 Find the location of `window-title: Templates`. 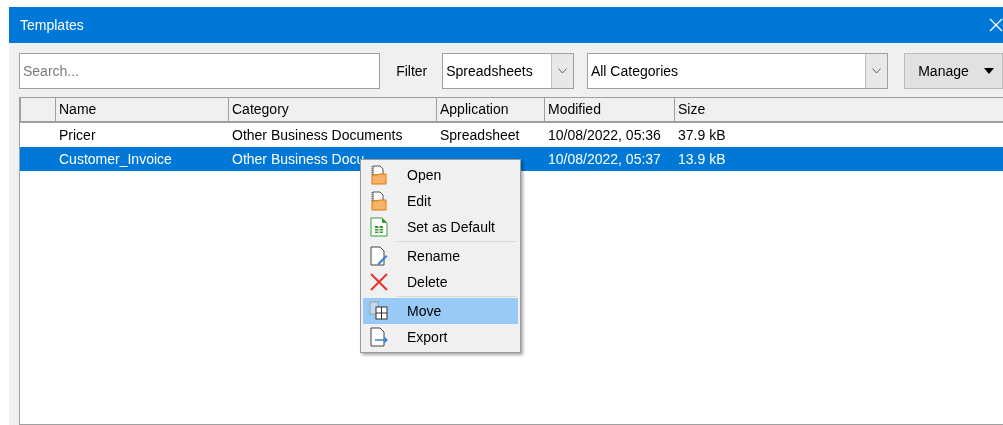

window-title: Templates is located at coordinates (52, 25).